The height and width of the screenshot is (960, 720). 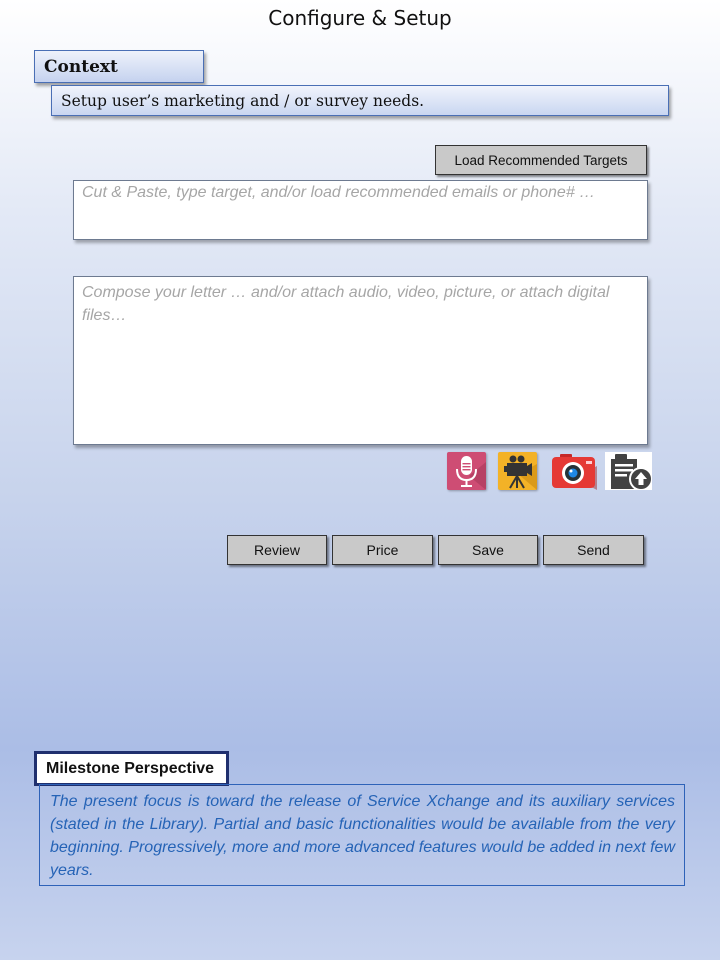 What do you see at coordinates (360, 360) in the screenshot?
I see `compose-letter-input` at bounding box center [360, 360].